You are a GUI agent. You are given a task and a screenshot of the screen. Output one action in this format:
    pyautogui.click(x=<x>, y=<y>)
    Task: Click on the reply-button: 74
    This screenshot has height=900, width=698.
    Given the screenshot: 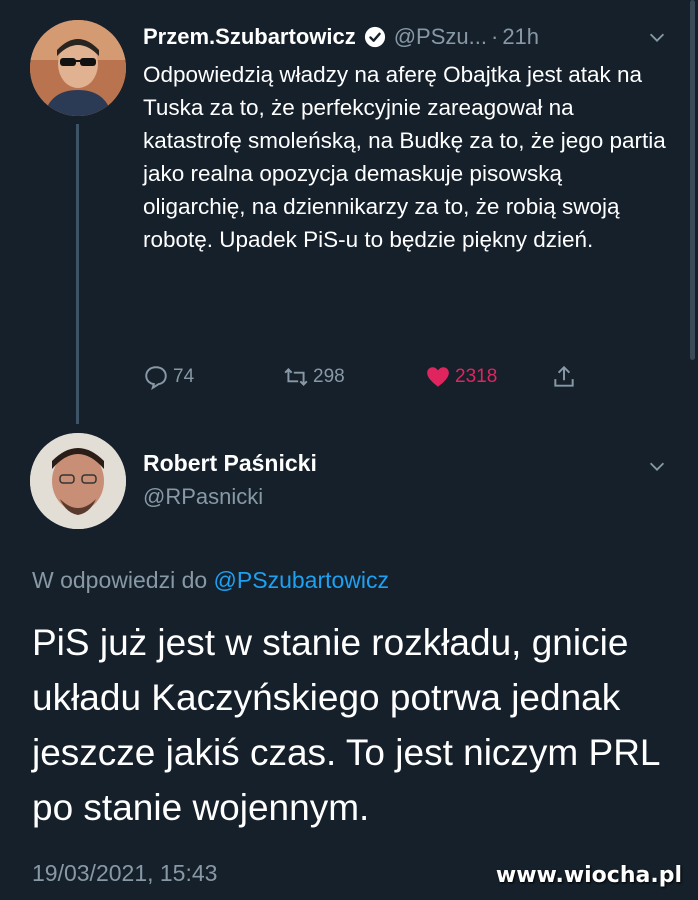 What is the action you would take?
    pyautogui.click(x=168, y=377)
    